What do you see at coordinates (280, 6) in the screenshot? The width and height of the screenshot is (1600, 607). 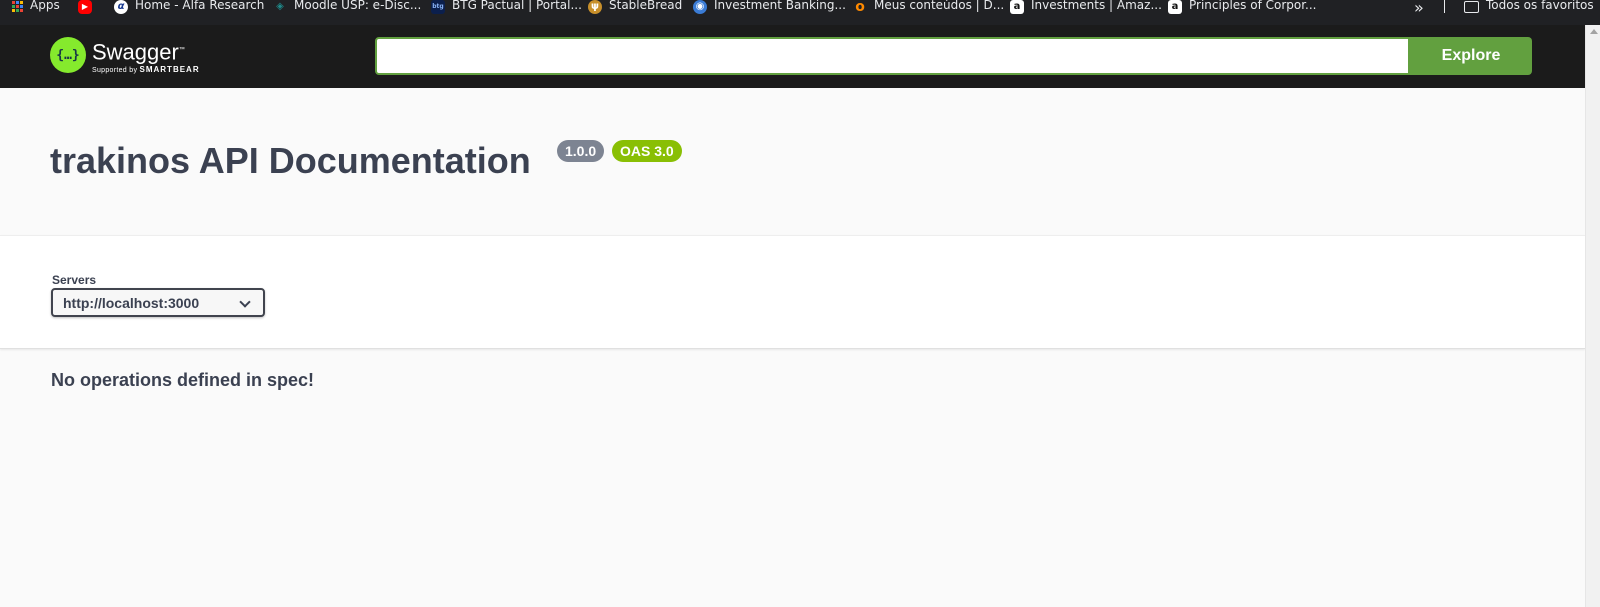 I see `moodle-icon: ◈` at bounding box center [280, 6].